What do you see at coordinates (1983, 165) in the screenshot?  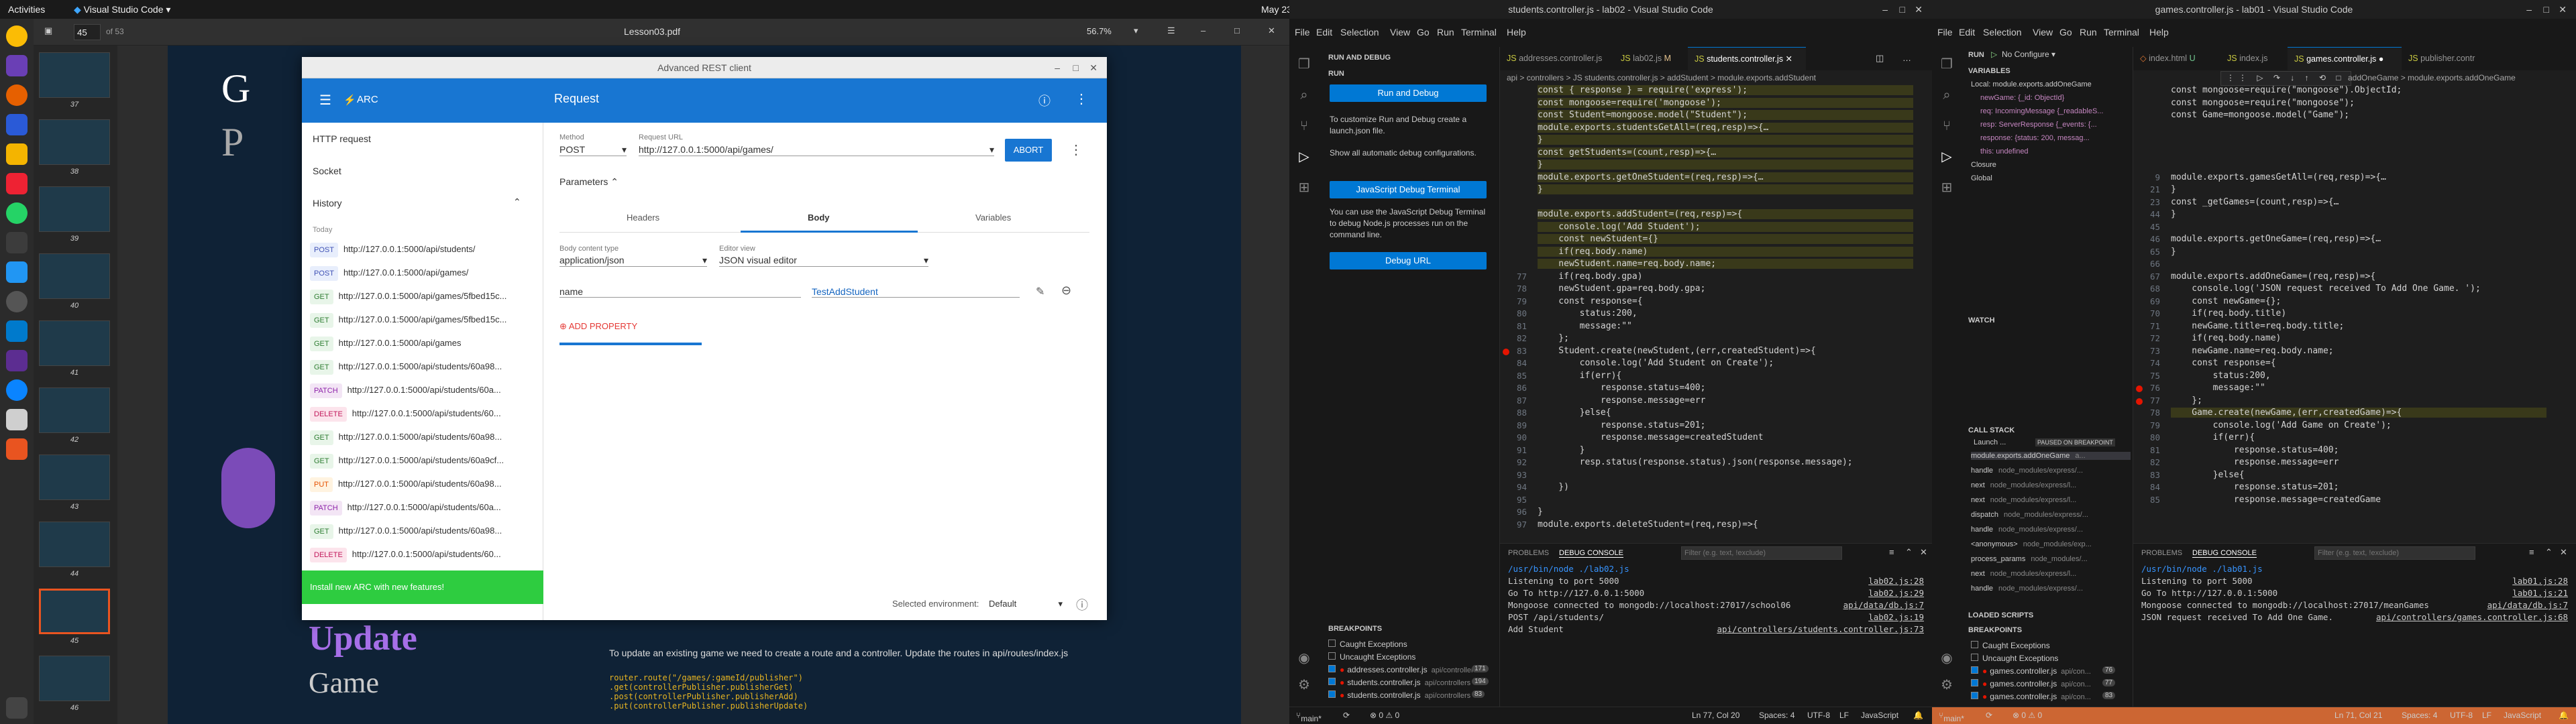 I see `variable-item: Closure` at bounding box center [1983, 165].